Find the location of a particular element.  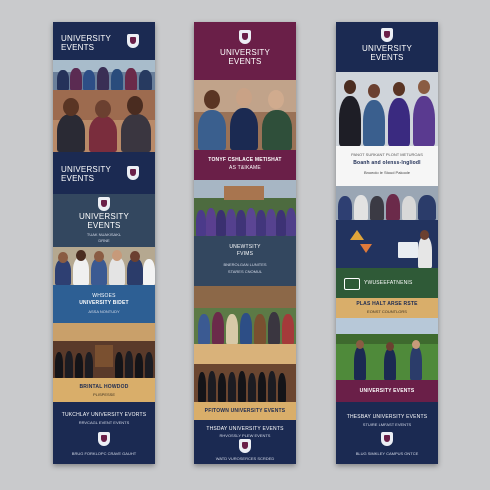

strip3-green-panel: YWUSEEFATNENIS is located at coordinates (387, 283).